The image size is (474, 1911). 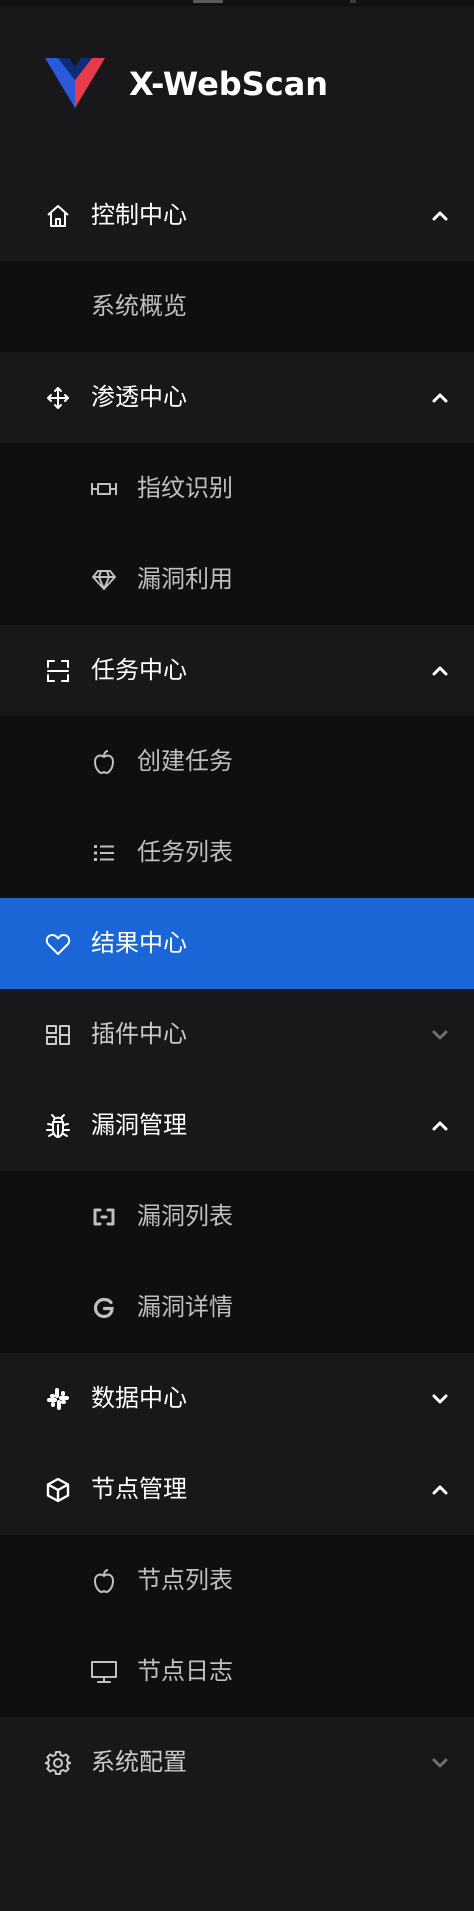 What do you see at coordinates (58, 1126) in the screenshot?
I see `bug-icon` at bounding box center [58, 1126].